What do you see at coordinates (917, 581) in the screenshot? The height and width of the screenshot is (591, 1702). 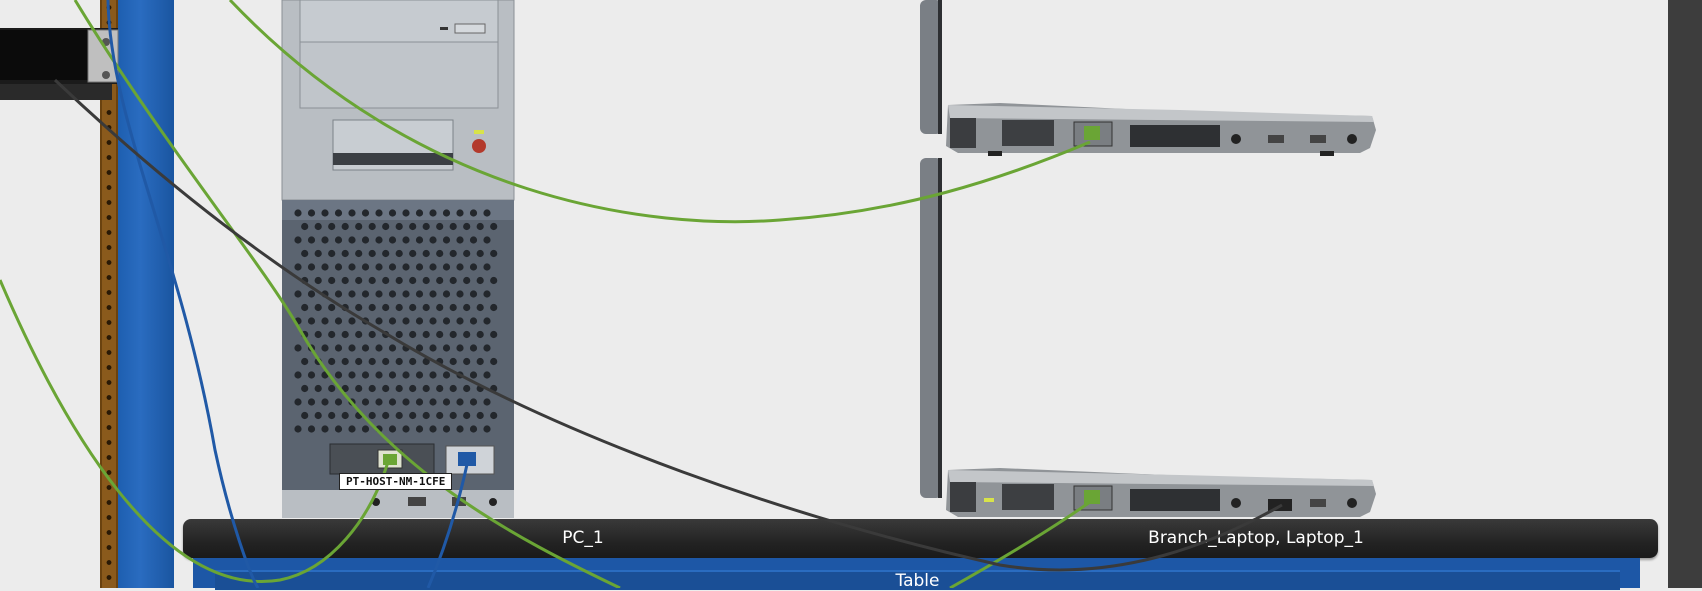 I see `table-label: Table` at bounding box center [917, 581].